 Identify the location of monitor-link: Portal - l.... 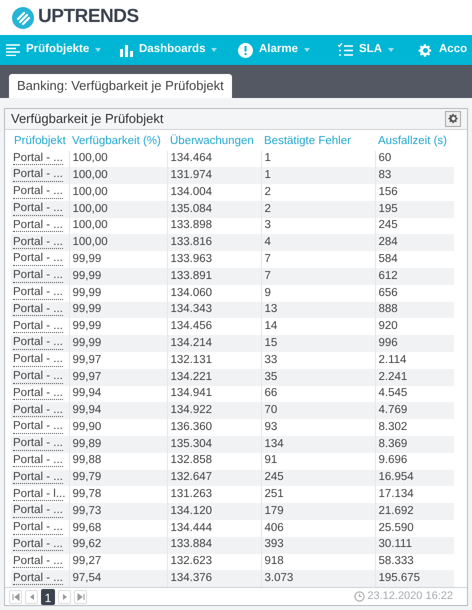
(38, 495).